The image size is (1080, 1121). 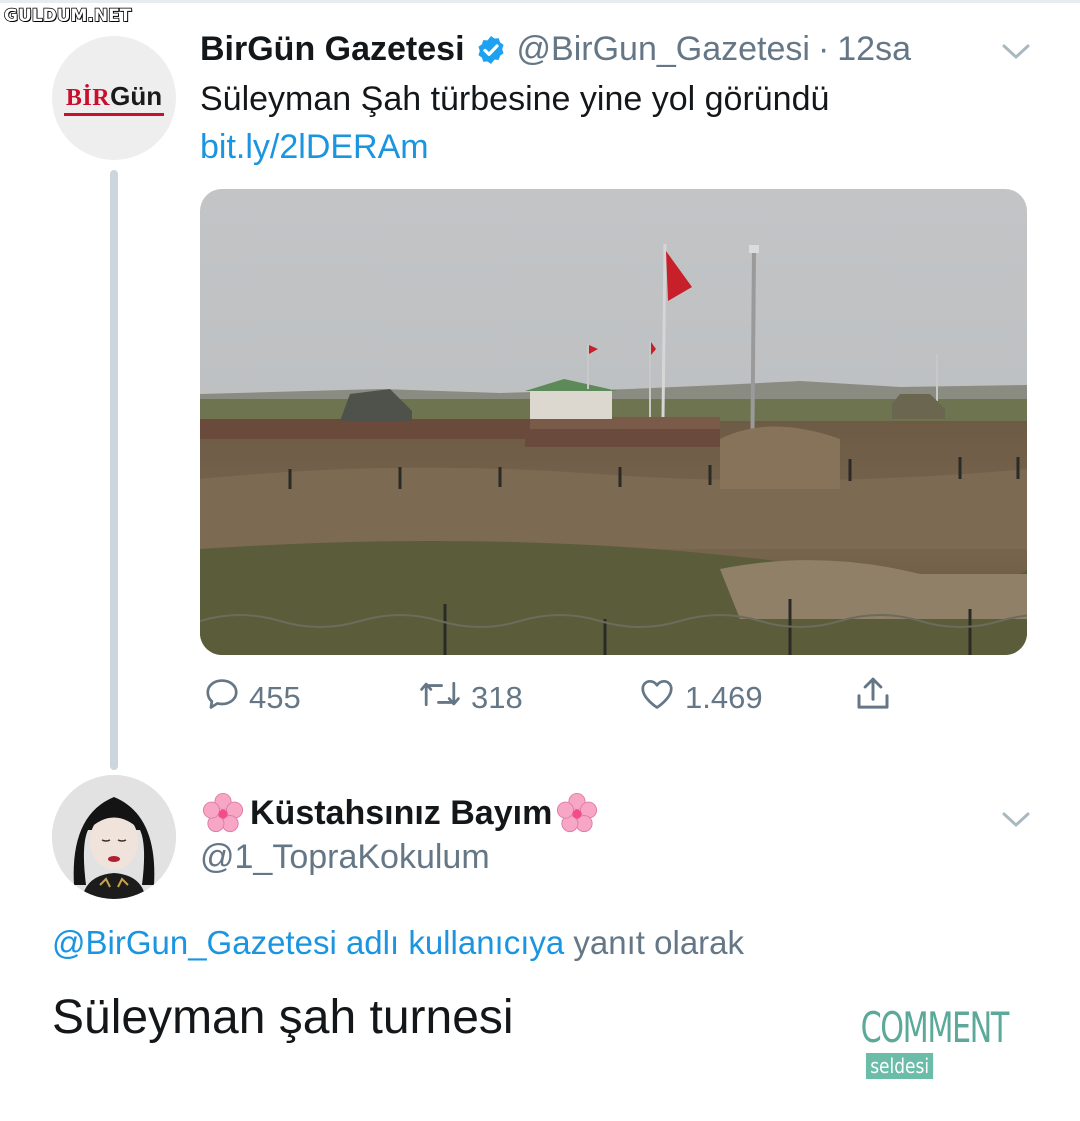 What do you see at coordinates (515, 99) in the screenshot?
I see `tweet-text: Süleyman Şah türbesine yine yol göründü` at bounding box center [515, 99].